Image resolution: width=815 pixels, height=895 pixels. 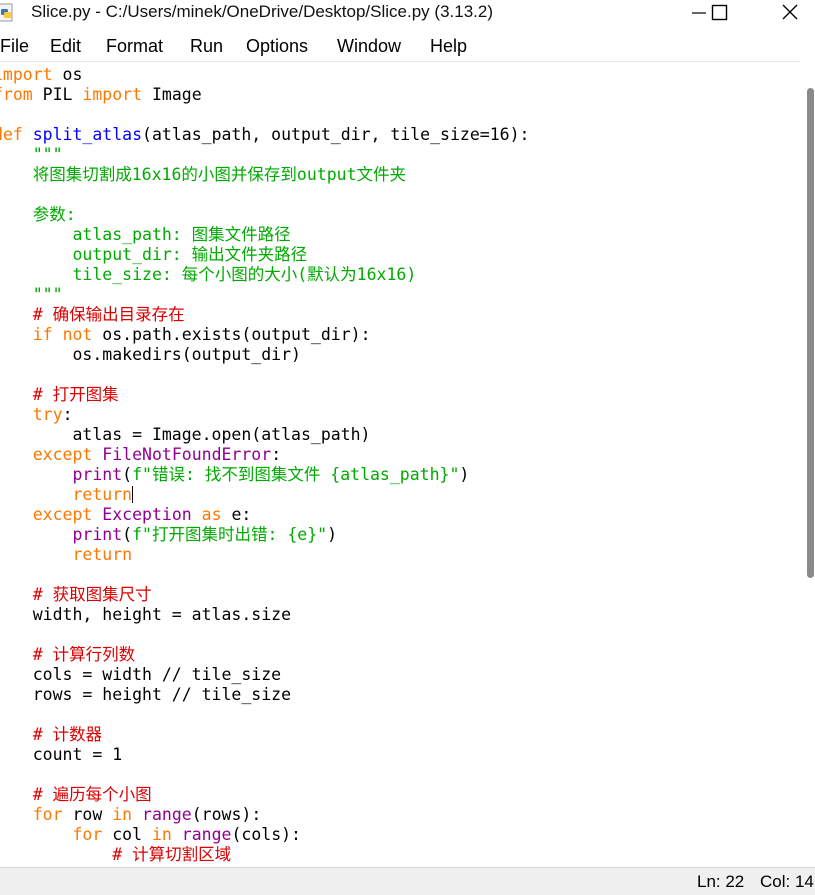 I want to click on code-token: print, so click(x=97, y=534).